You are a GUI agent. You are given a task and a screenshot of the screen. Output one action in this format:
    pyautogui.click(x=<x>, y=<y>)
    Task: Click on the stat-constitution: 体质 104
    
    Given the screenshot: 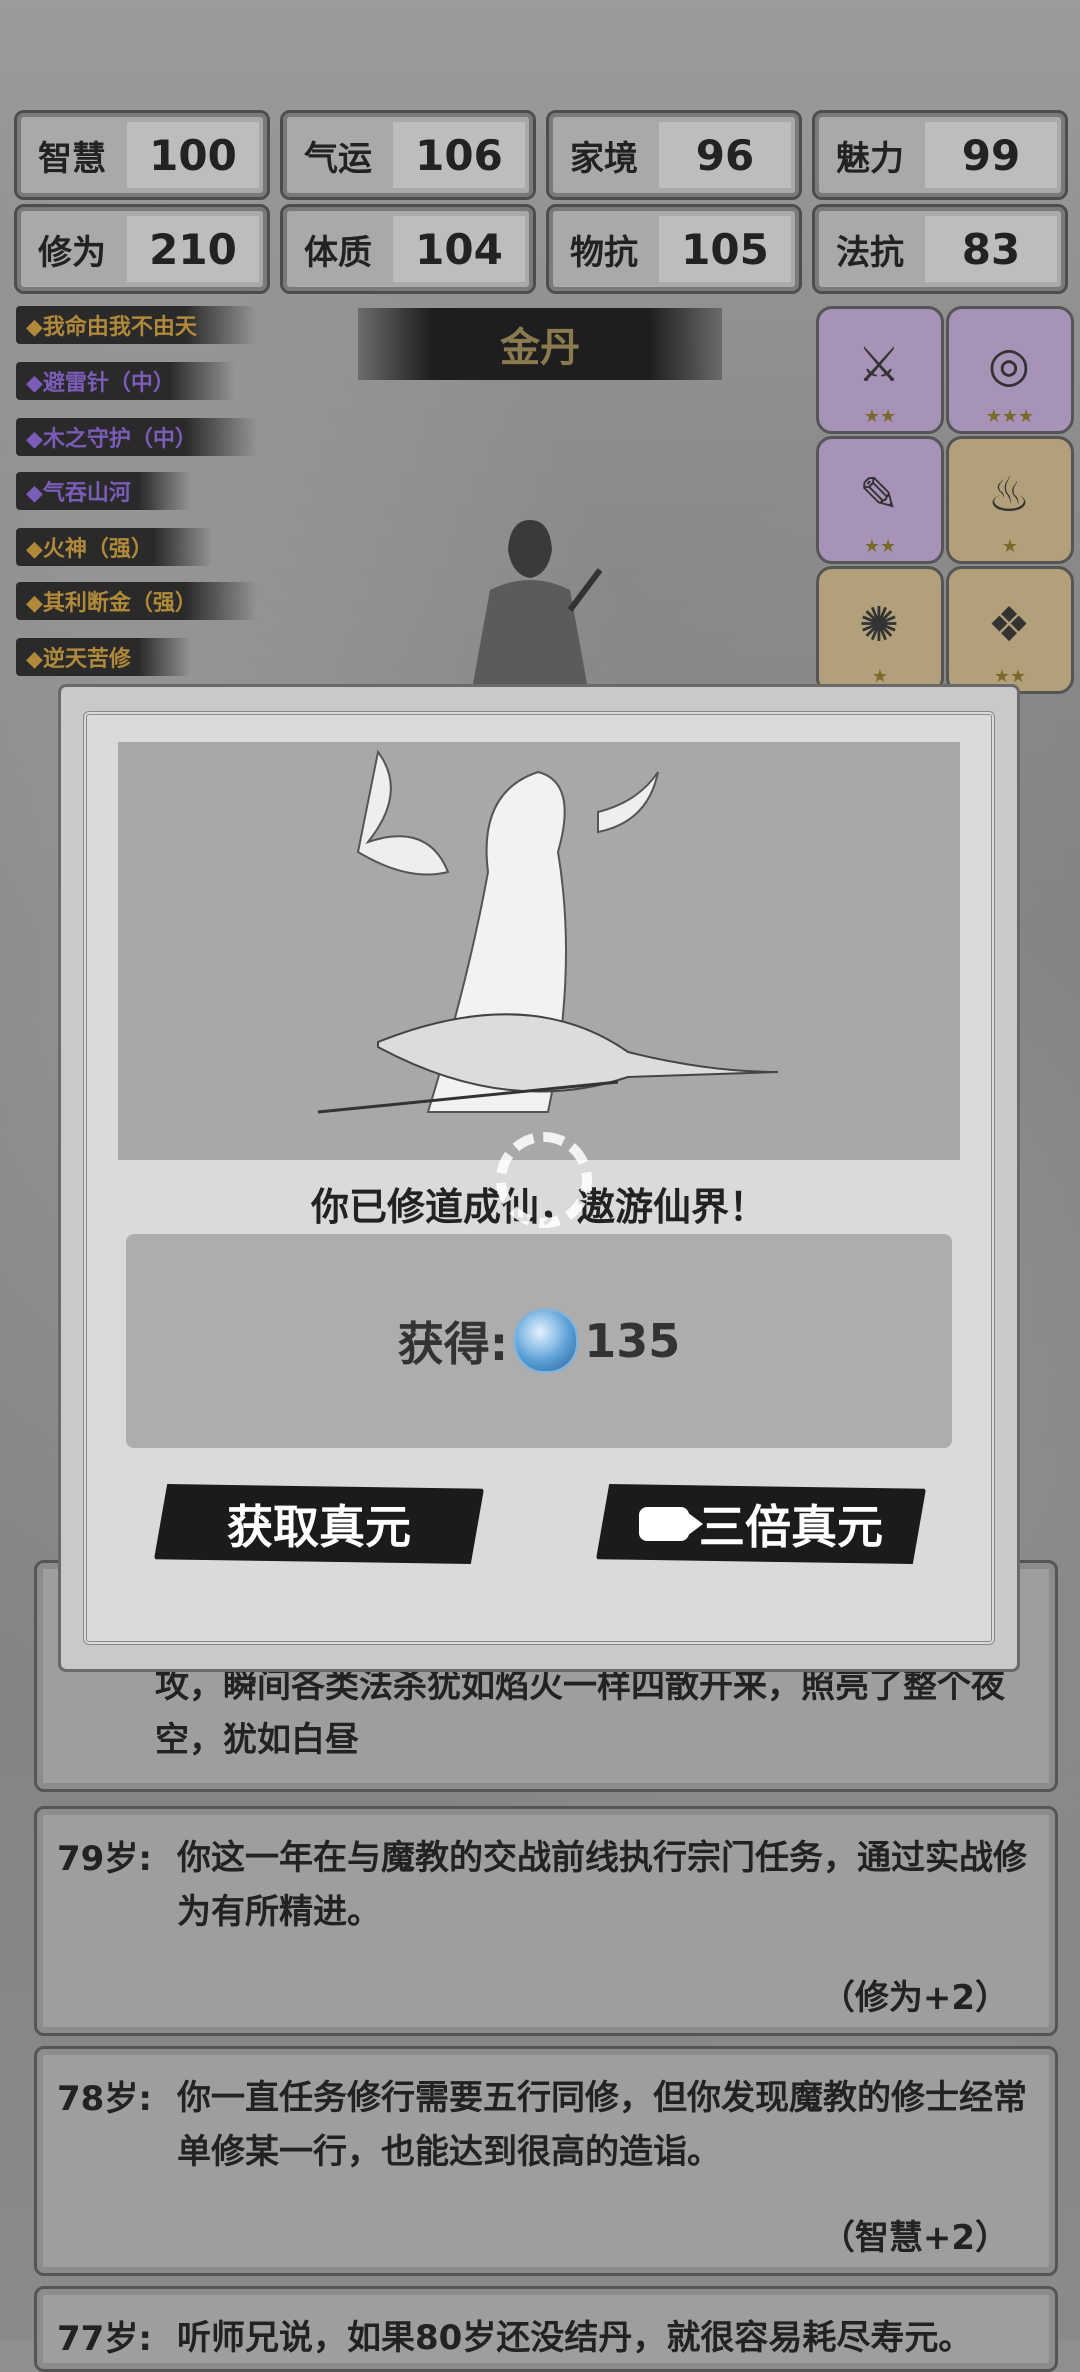 What is the action you would take?
    pyautogui.click(x=408, y=249)
    